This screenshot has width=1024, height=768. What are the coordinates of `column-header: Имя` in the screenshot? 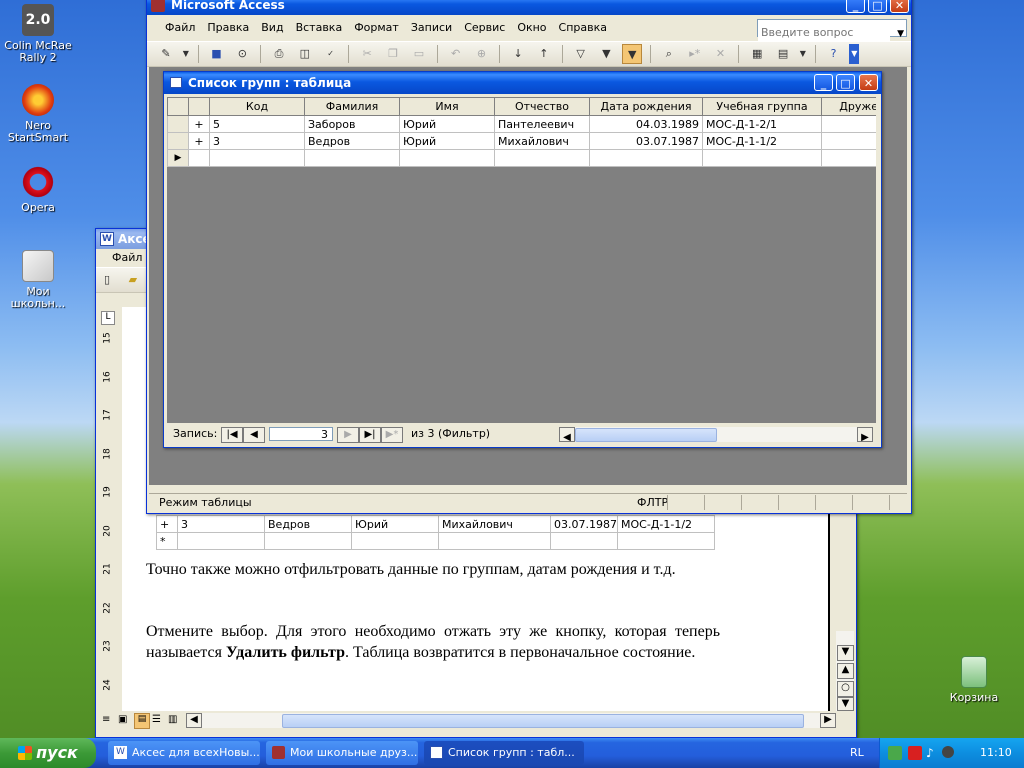 It's located at (447, 106).